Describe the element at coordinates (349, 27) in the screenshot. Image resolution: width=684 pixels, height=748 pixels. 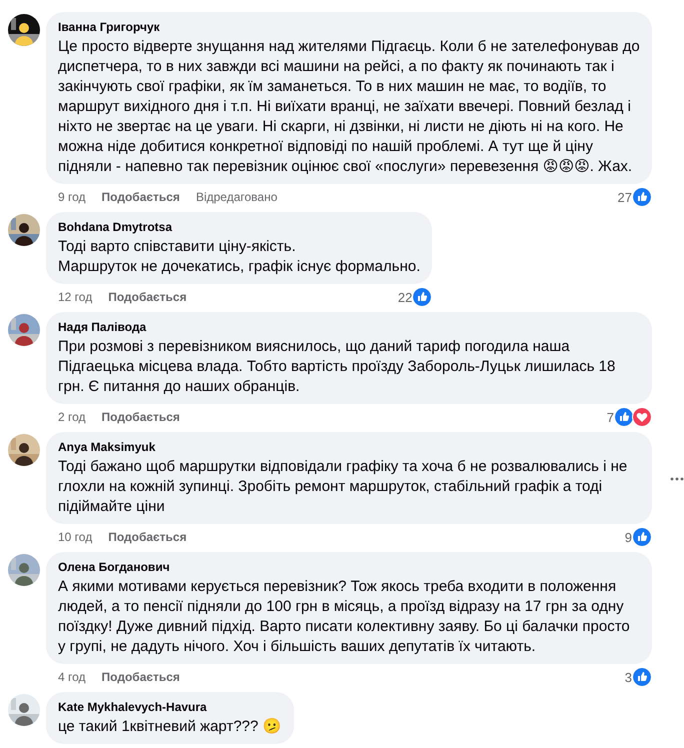
I see `author-name: Іванна Григорчук` at that location.